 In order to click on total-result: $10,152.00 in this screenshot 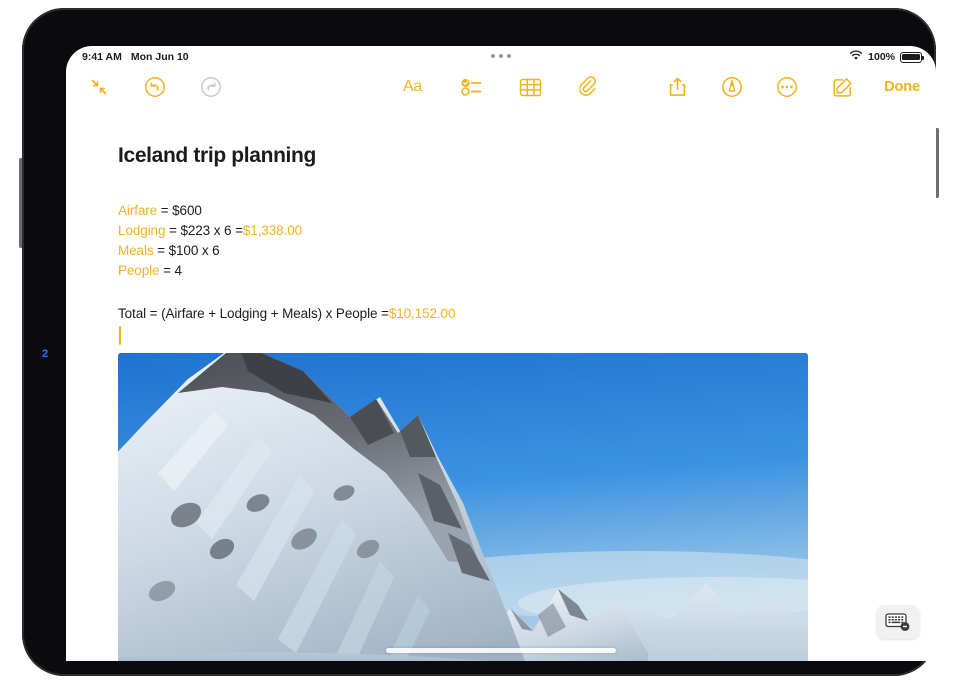, I will do `click(422, 313)`.